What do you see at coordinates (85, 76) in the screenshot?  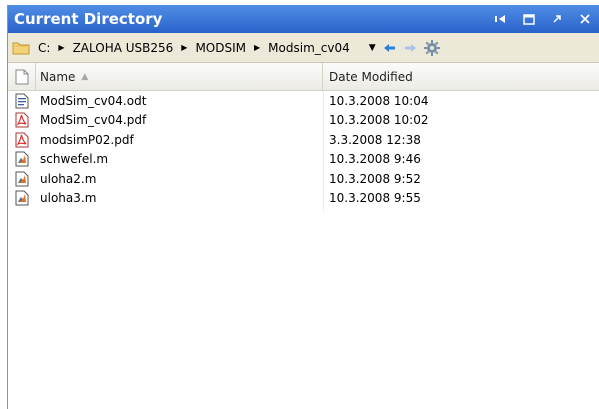 I see `sort-ascending-icon: ▲` at bounding box center [85, 76].